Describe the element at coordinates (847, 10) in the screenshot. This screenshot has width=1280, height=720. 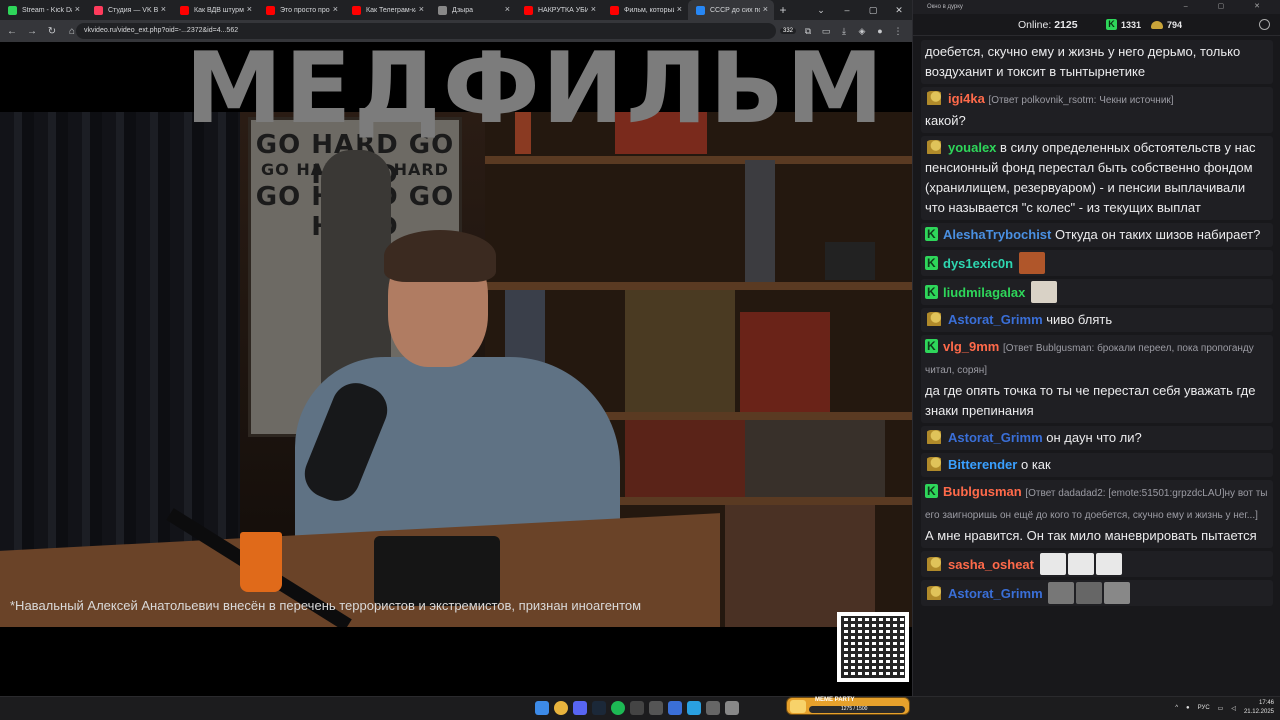
I see `minimize-icon: –` at that location.